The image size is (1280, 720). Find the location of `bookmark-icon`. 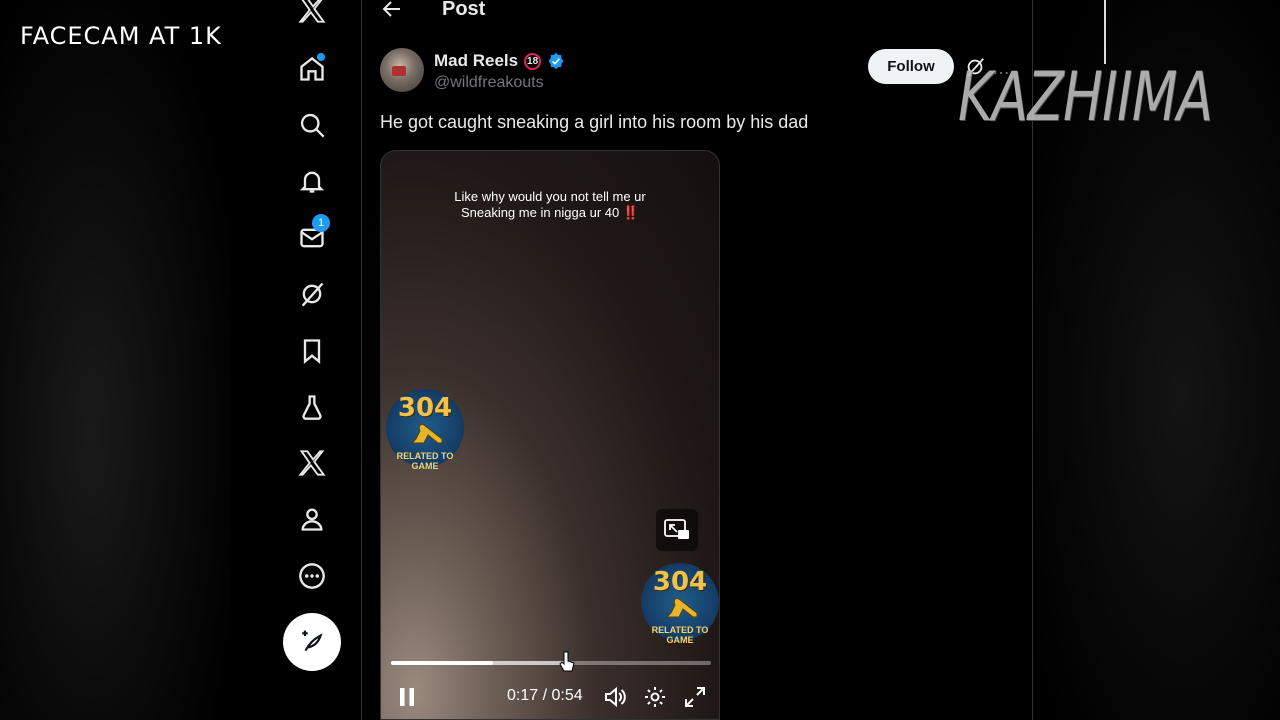

bookmark-icon is located at coordinates (312, 351).